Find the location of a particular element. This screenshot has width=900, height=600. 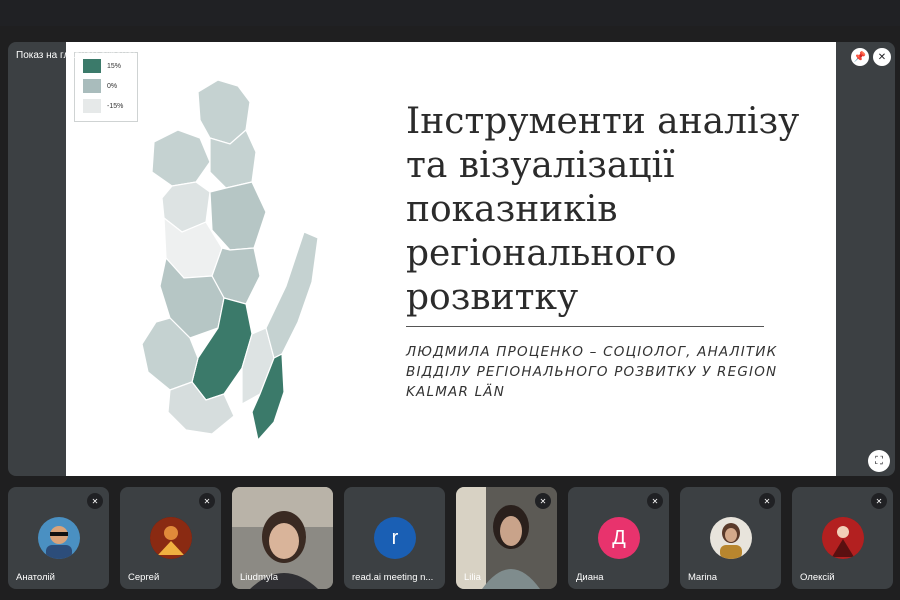

title-line: регіонального is located at coordinates (541, 253).